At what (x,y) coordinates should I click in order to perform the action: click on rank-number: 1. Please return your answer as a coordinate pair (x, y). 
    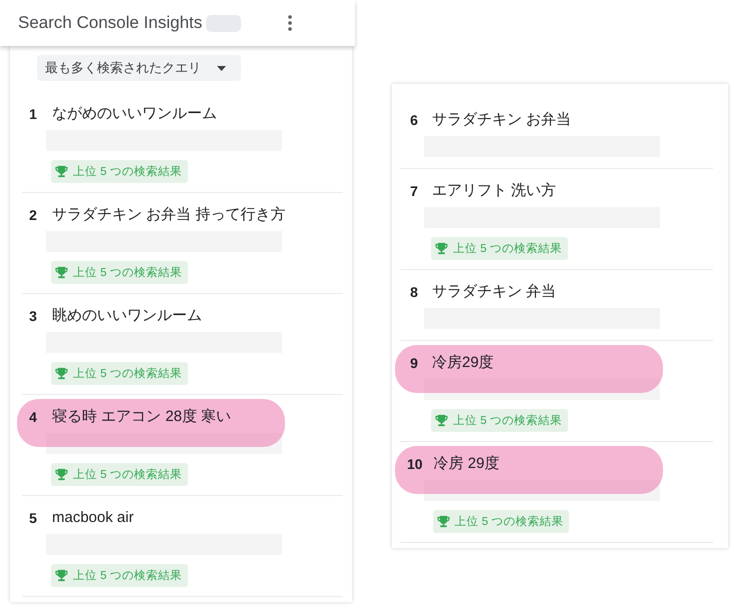
    Looking at the image, I should click on (33, 114).